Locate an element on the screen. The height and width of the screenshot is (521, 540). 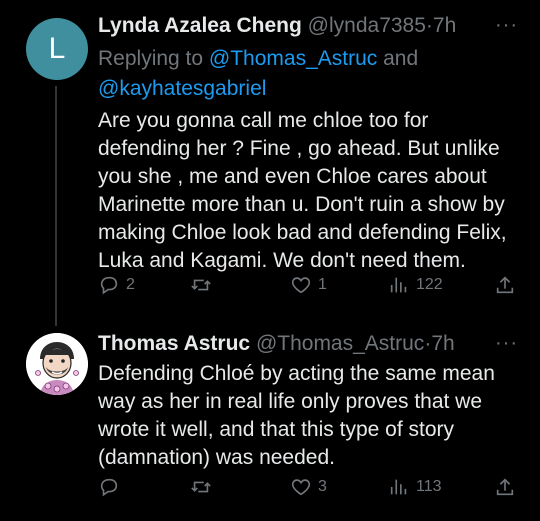
display-name: Lynda Azalea Cheng is located at coordinates (200, 25).